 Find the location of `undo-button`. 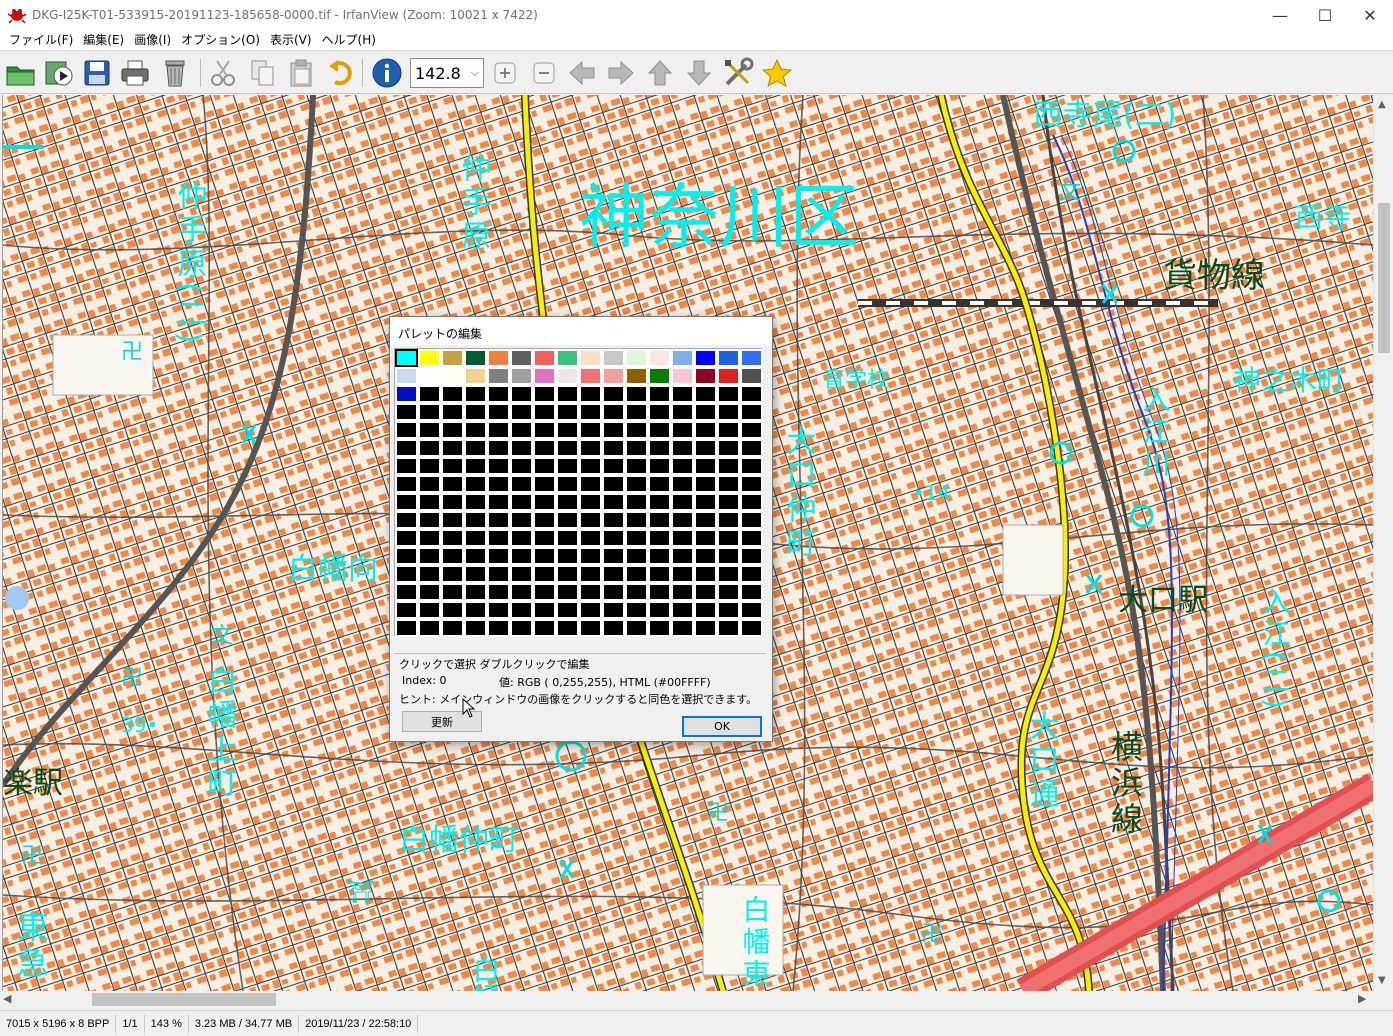

undo-button is located at coordinates (341, 73).